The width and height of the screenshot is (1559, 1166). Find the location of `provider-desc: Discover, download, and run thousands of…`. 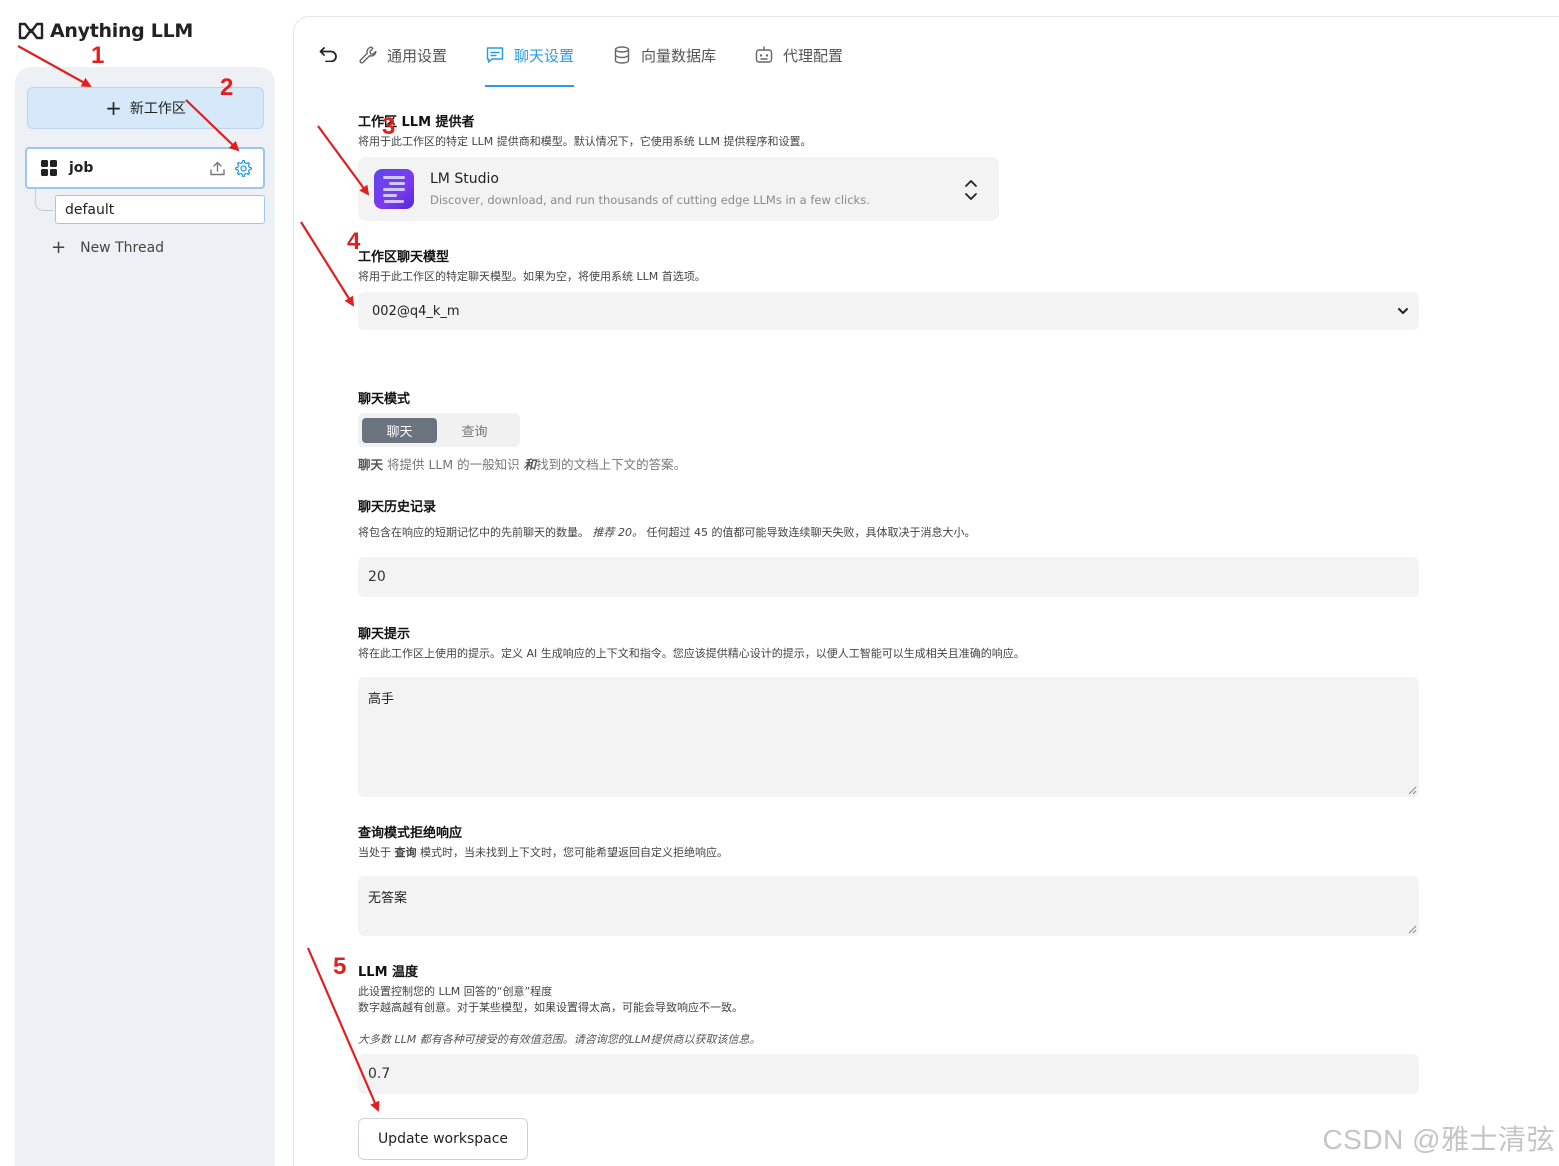

provider-desc: Discover, download, and run thousands of… is located at coordinates (650, 200).